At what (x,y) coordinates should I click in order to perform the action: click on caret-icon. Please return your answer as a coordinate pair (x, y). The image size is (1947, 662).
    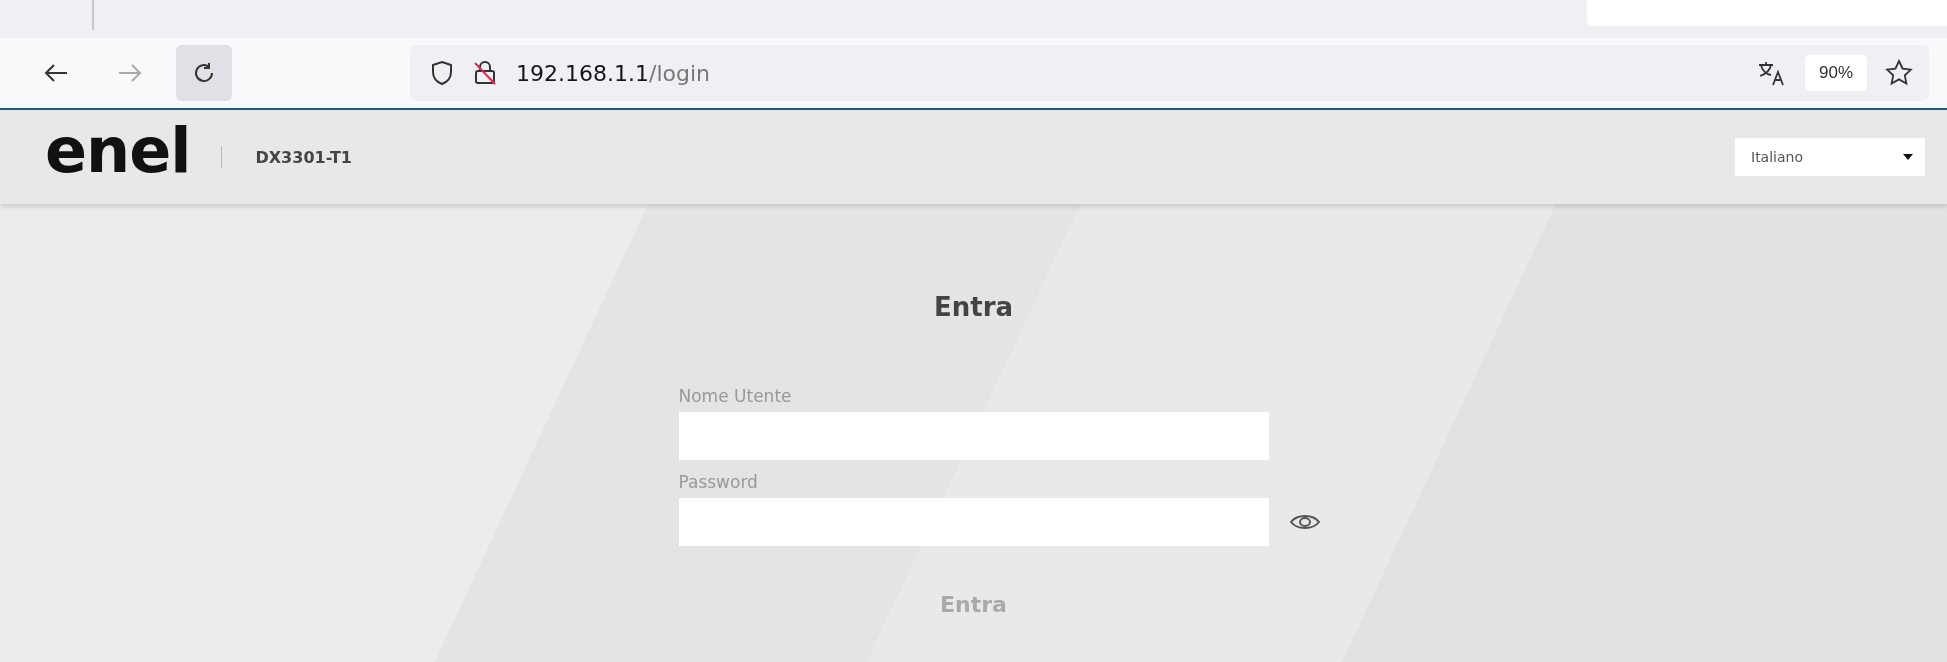
    Looking at the image, I should click on (1908, 157).